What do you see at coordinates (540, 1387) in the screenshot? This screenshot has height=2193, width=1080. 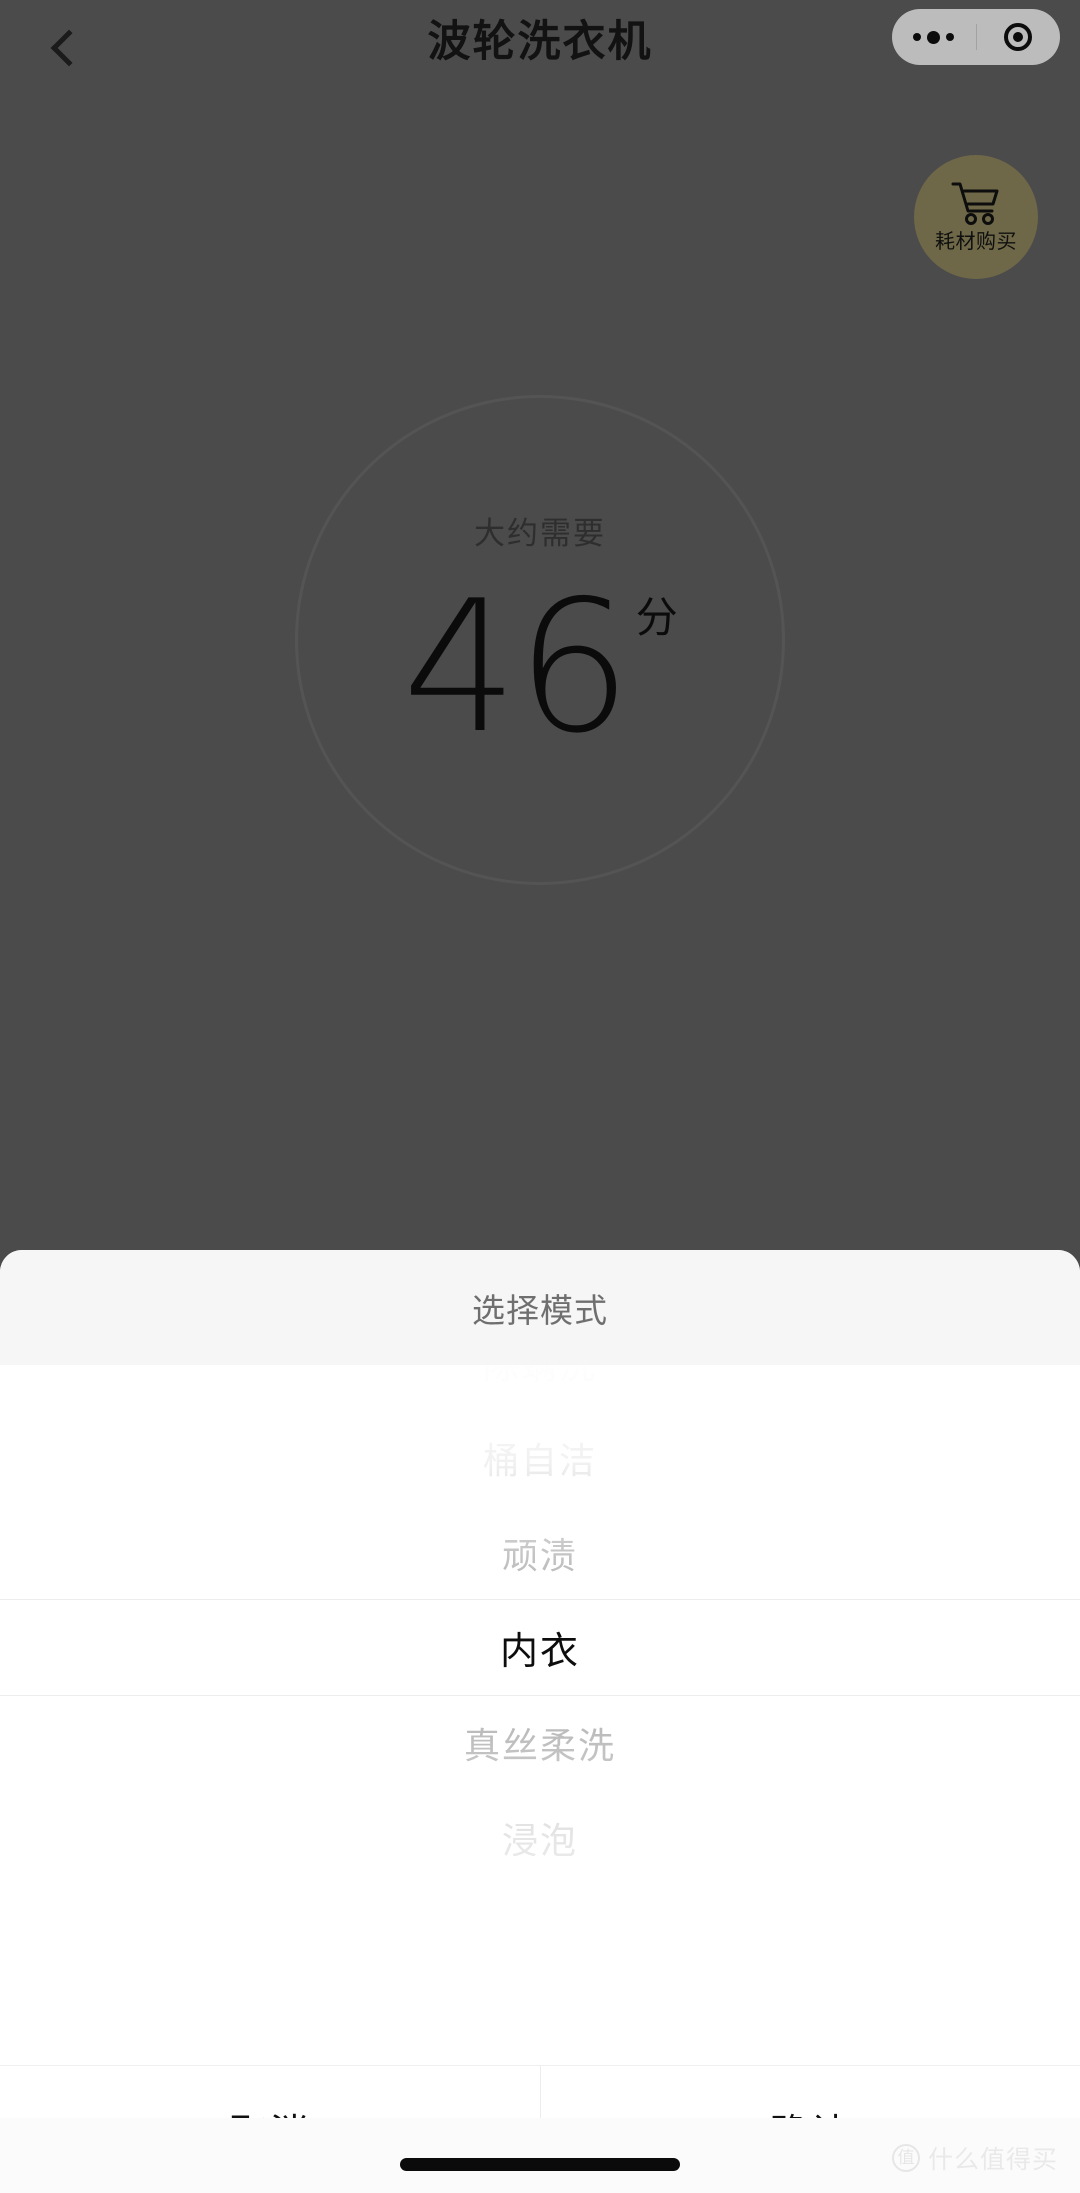 I see `mode-option: 除螨洗` at bounding box center [540, 1387].